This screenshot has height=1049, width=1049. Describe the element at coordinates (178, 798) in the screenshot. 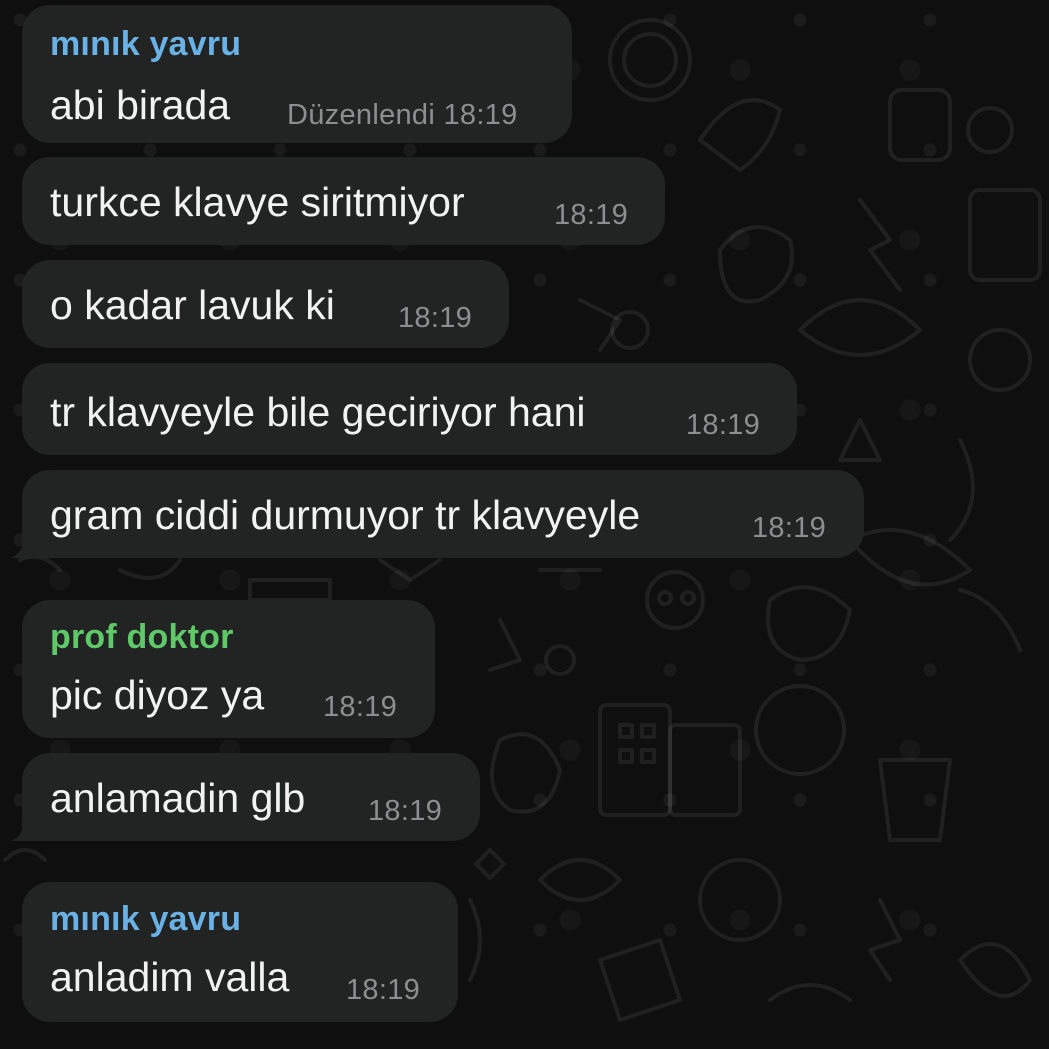

I see `message-text: anlamadin glb` at that location.